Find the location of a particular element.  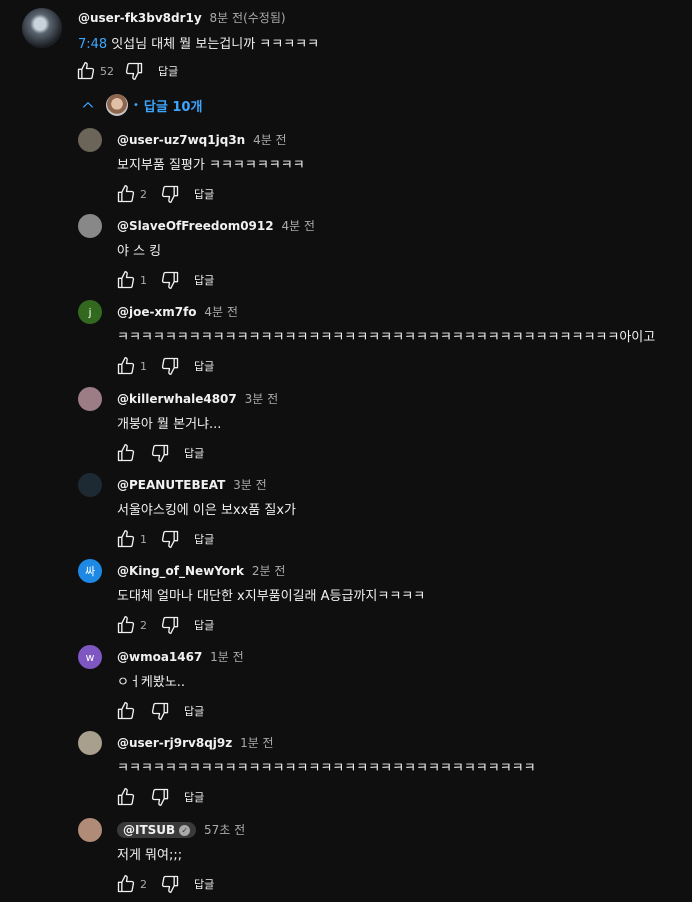

like-count: 52 is located at coordinates (107, 71).